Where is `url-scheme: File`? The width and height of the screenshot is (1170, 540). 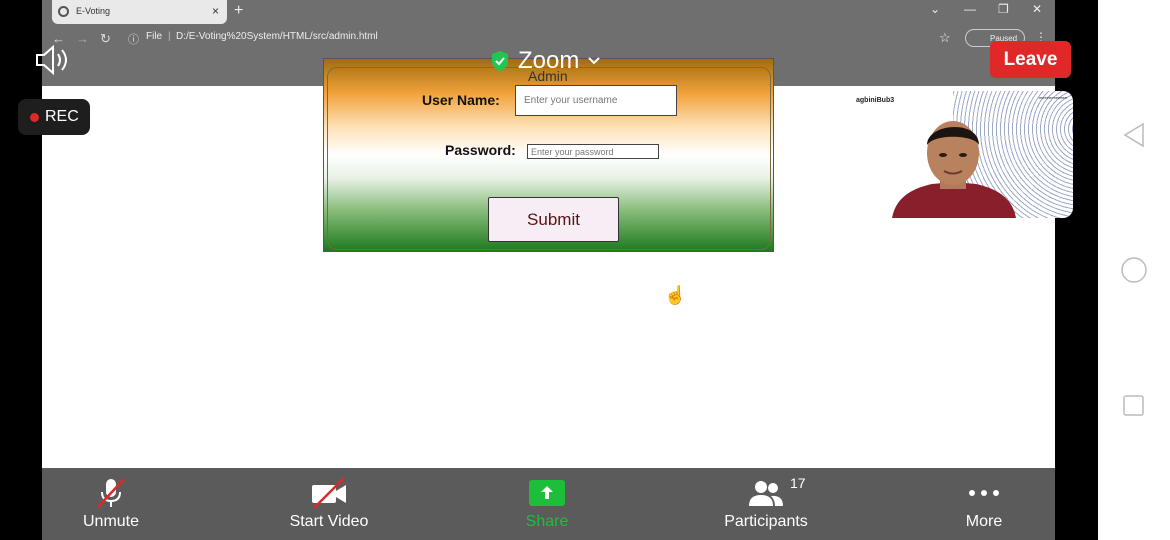 url-scheme: File is located at coordinates (154, 36).